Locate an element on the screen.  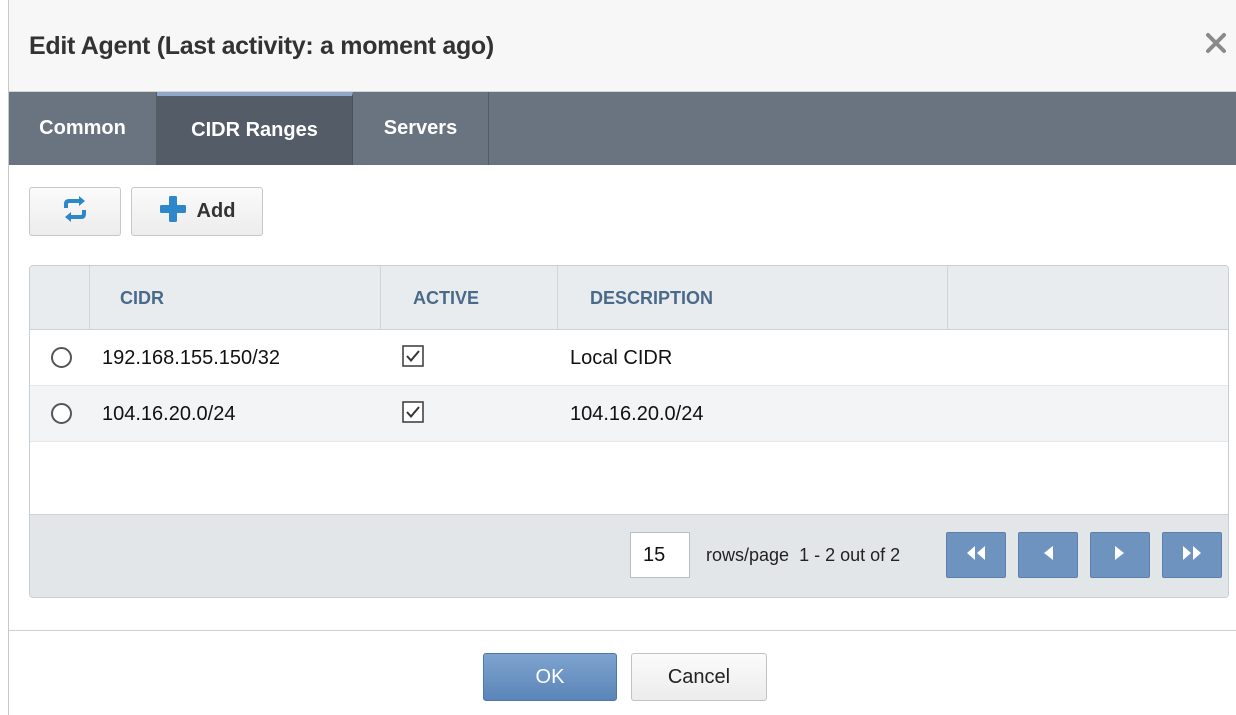
grid-header: CIDR ACTIVE DESCRIPTION is located at coordinates (629, 298).